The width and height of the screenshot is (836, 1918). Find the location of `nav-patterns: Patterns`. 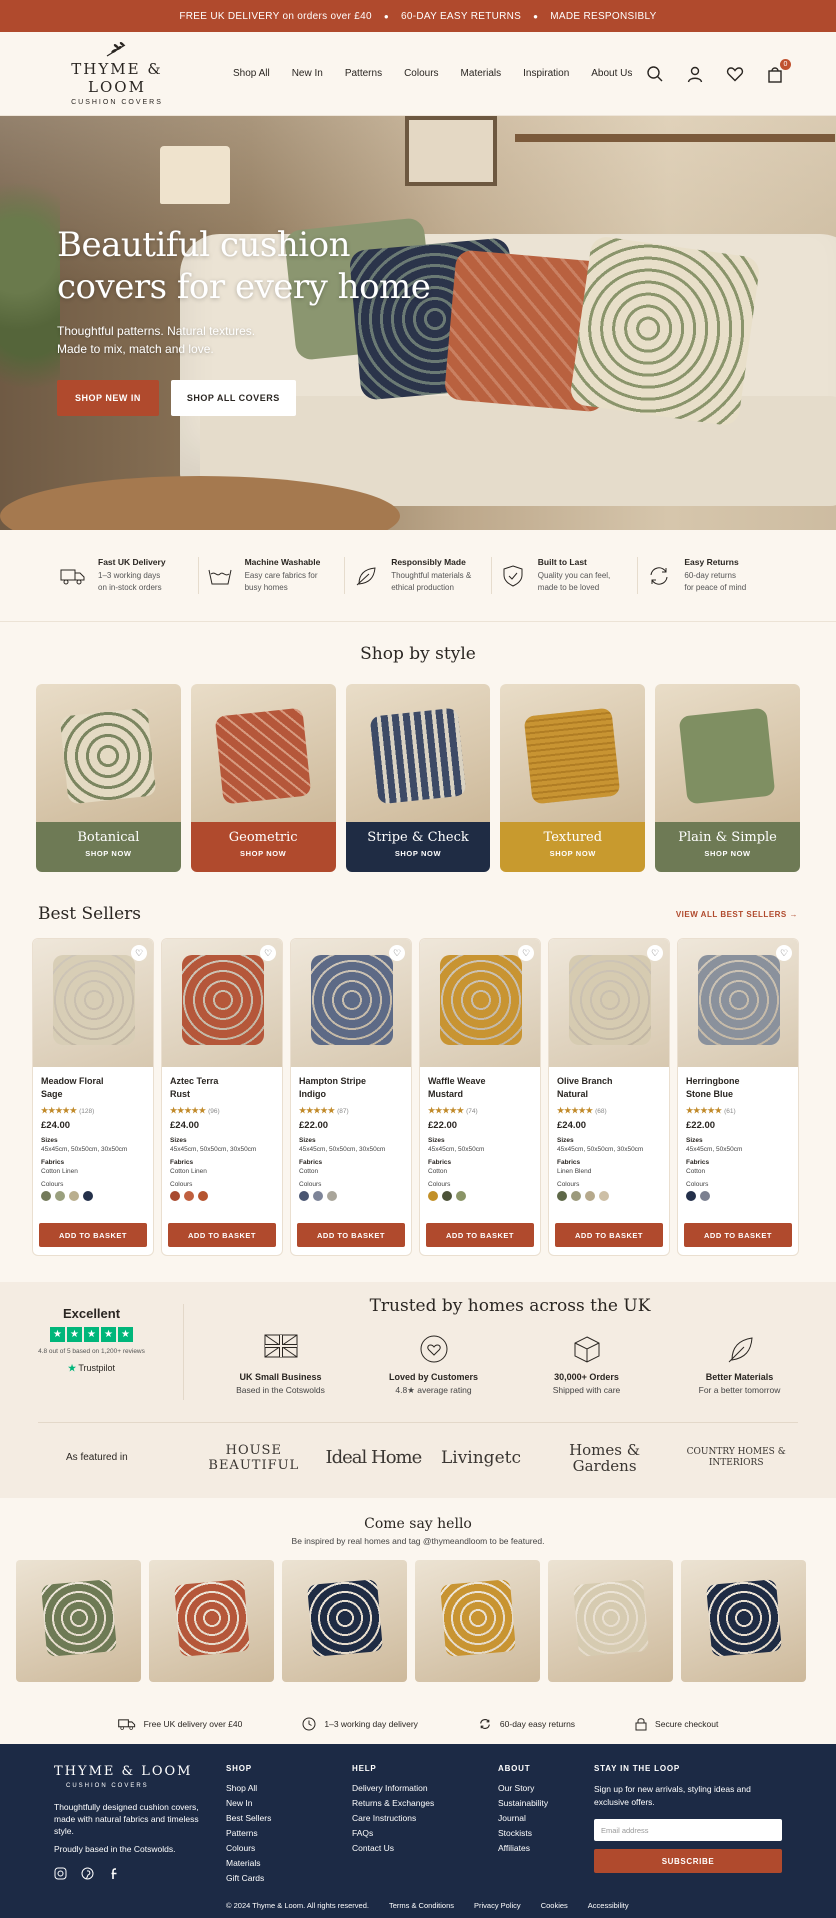

nav-patterns: Patterns is located at coordinates (363, 73).